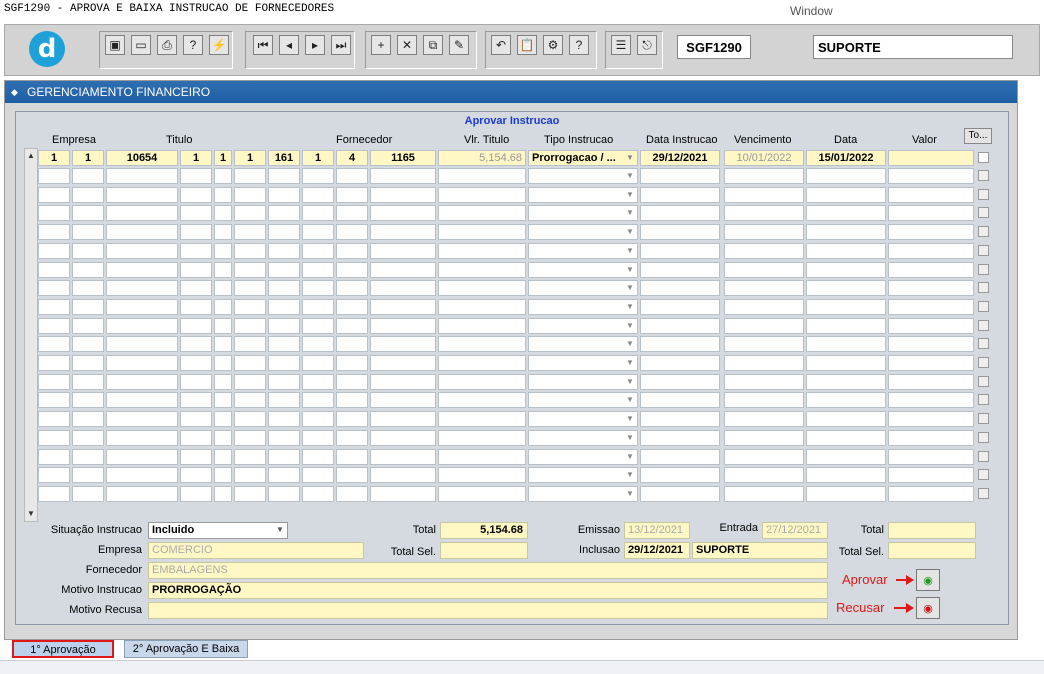 The image size is (1044, 674). What do you see at coordinates (141, 45) in the screenshot?
I see `window-icon: ▭` at bounding box center [141, 45].